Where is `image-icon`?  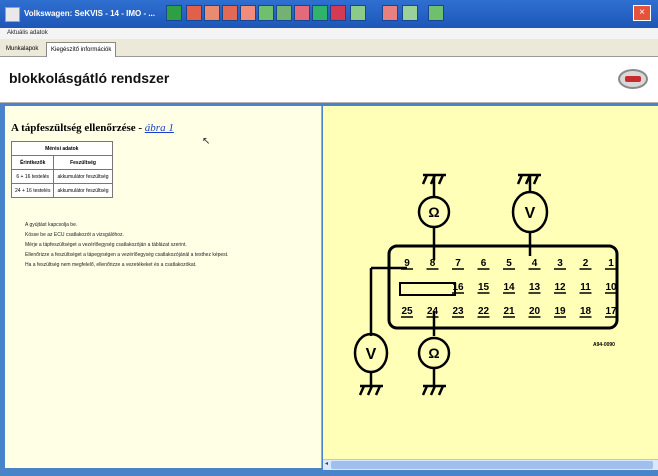
image-icon is located at coordinates (320, 13).